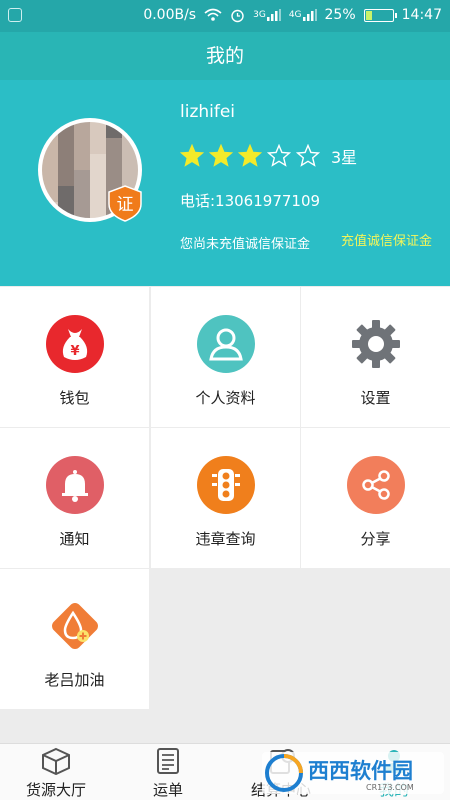  I want to click on status-bar: 0.00B/s 3G 4G 25% 14:47, so click(225, 16).